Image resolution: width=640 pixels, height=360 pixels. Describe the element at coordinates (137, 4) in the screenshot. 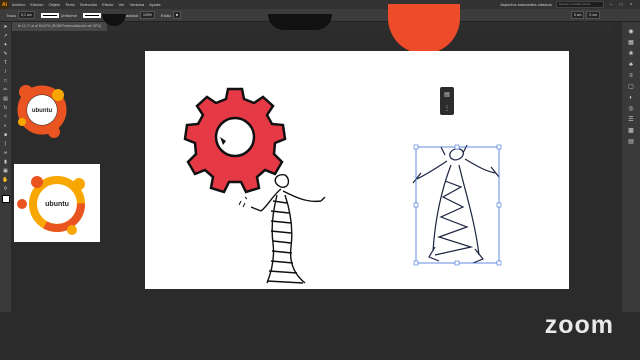

I see `menu-ventana: Ventana` at that location.